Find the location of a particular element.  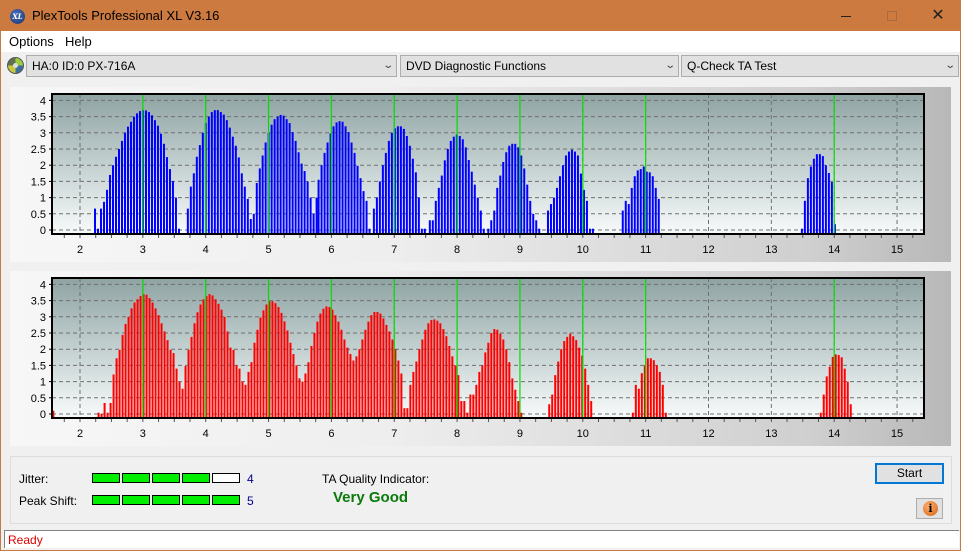

y-tick-label: 0 is located at coordinates (43, 231).